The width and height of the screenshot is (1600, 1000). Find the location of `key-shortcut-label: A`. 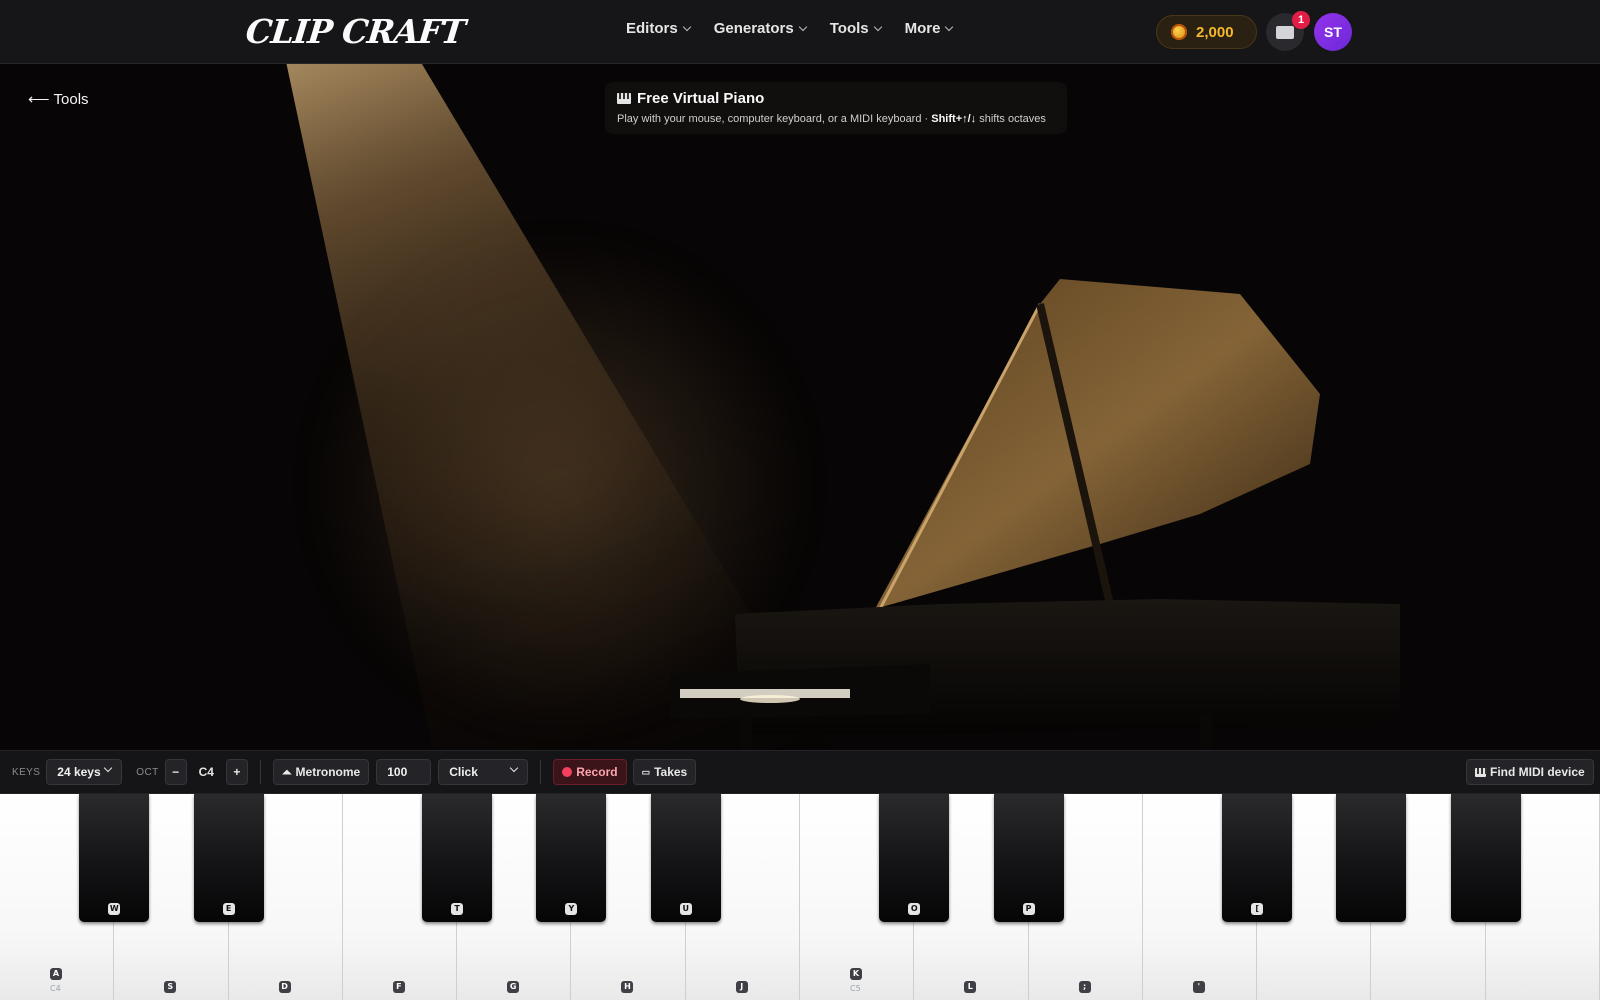

key-shortcut-label: A is located at coordinates (56, 974).